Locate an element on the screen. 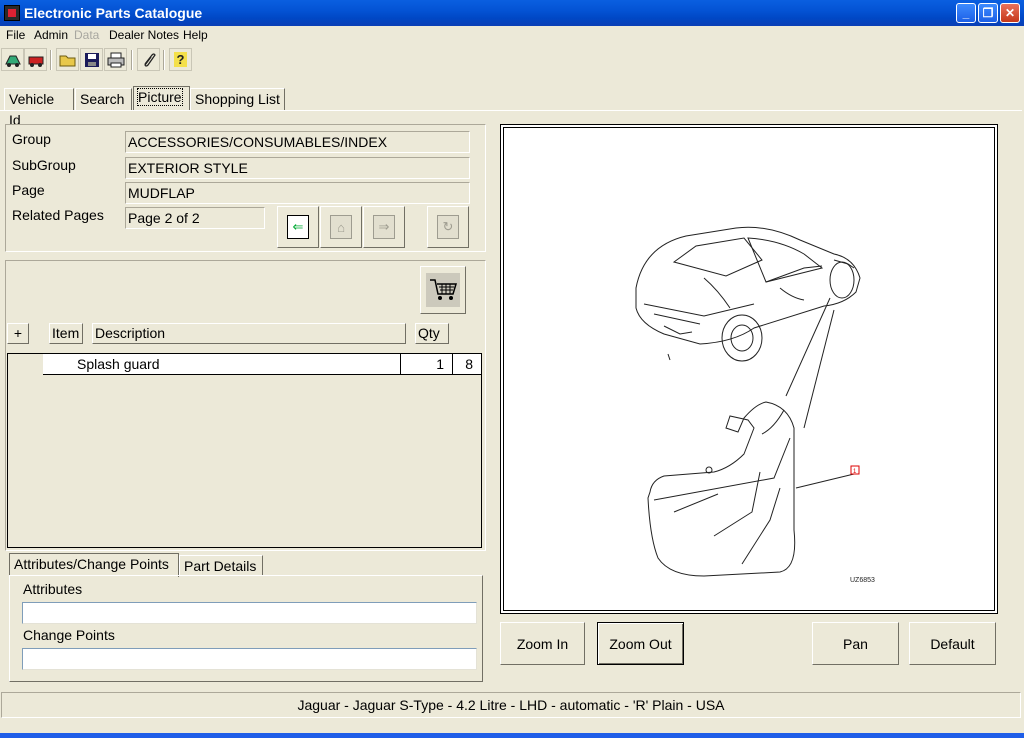 The width and height of the screenshot is (1024, 738). change-points-field is located at coordinates (249, 659).